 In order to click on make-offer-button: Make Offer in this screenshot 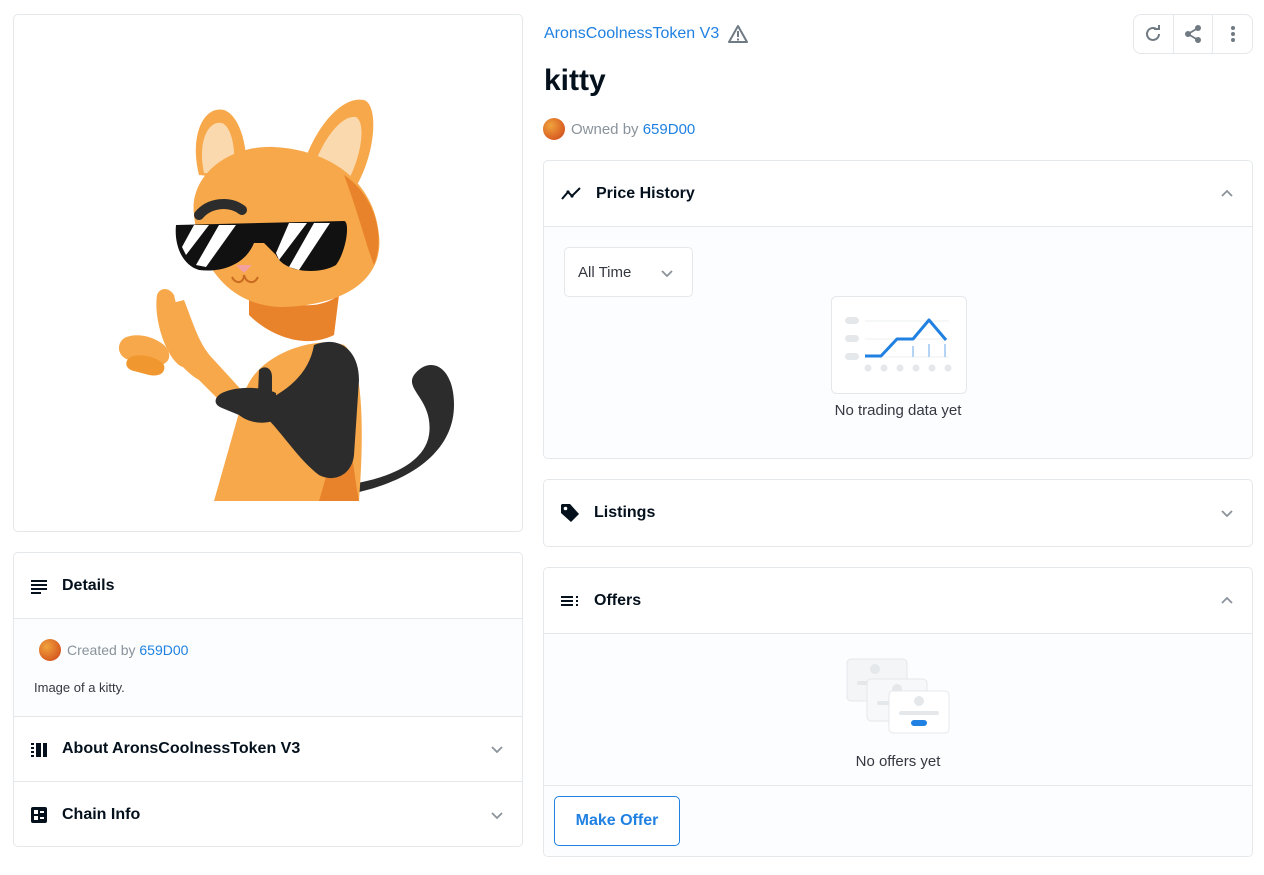, I will do `click(617, 821)`.